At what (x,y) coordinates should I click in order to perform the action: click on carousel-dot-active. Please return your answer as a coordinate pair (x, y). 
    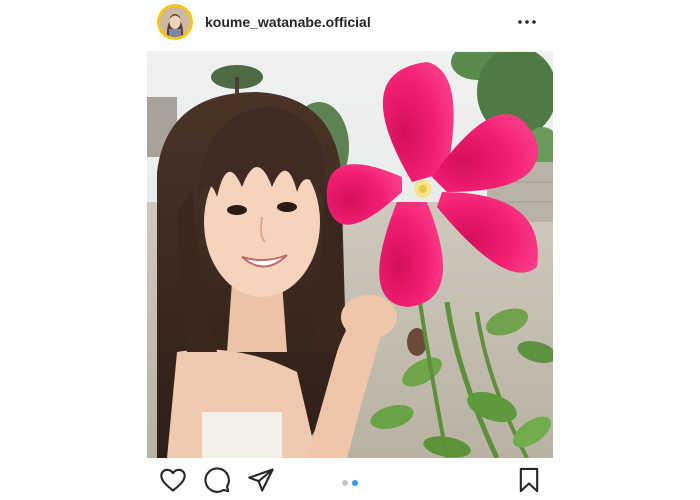
    Looking at the image, I should click on (355, 483).